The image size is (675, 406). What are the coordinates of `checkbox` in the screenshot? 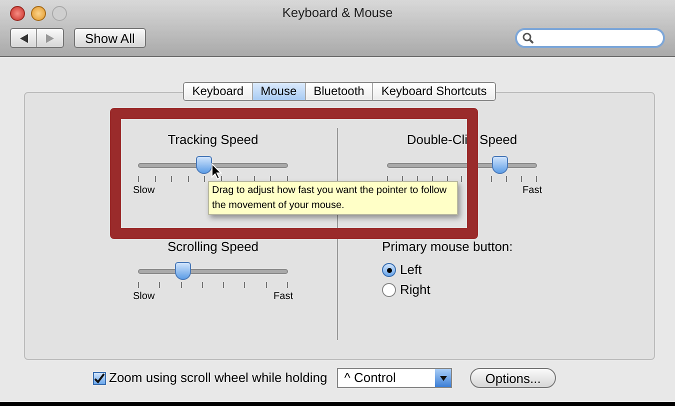 It's located at (99, 378).